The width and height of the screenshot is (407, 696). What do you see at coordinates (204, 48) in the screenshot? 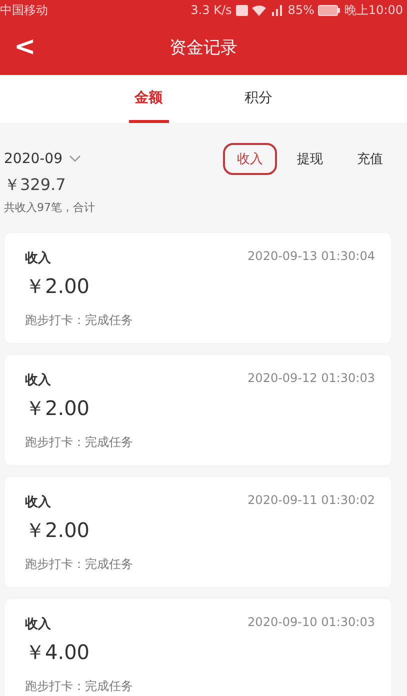
I see `page-title: 资金记录` at bounding box center [204, 48].